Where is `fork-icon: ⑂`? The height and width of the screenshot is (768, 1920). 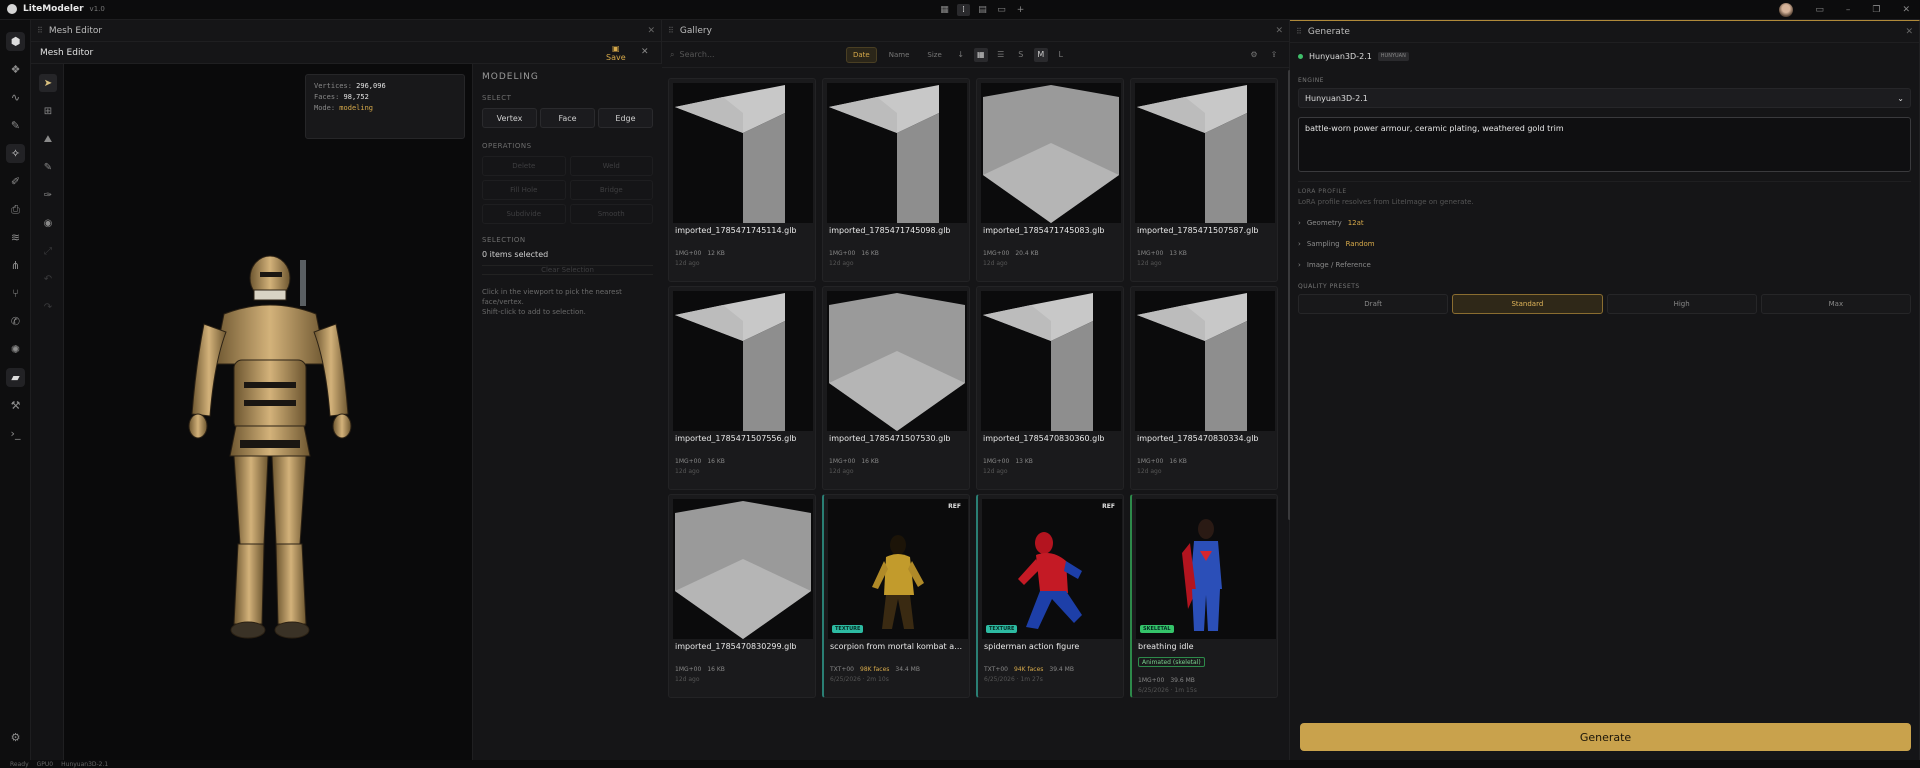
fork-icon: ⑂ is located at coordinates (15, 293).